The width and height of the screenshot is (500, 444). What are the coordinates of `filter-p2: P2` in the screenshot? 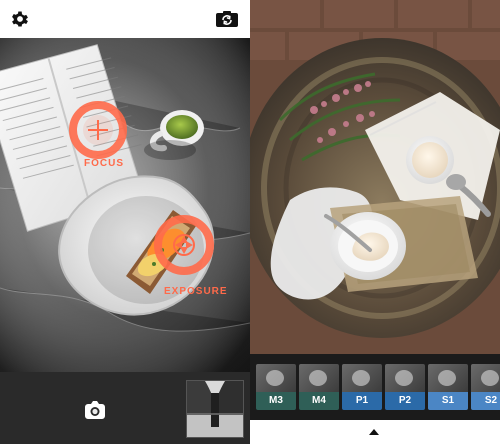 It's located at (405, 387).